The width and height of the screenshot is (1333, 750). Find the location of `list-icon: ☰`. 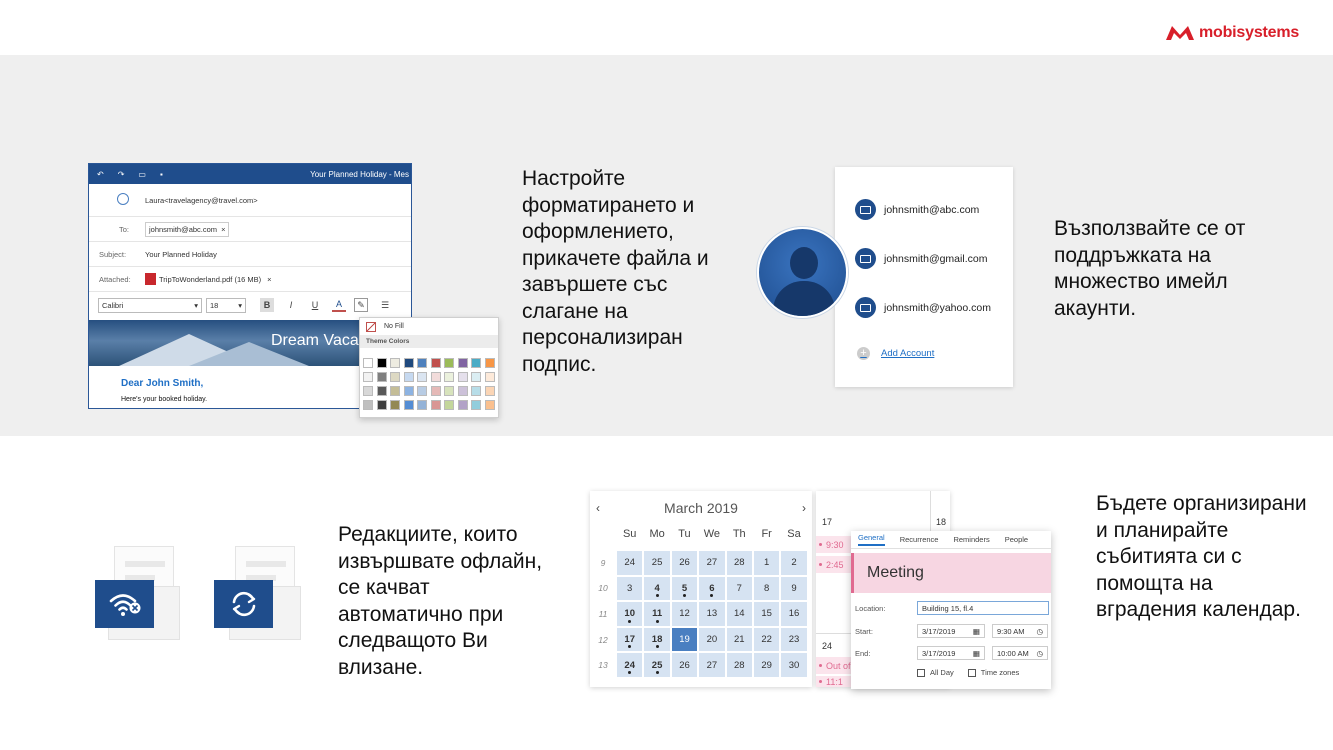

list-icon: ☰ is located at coordinates (385, 305).